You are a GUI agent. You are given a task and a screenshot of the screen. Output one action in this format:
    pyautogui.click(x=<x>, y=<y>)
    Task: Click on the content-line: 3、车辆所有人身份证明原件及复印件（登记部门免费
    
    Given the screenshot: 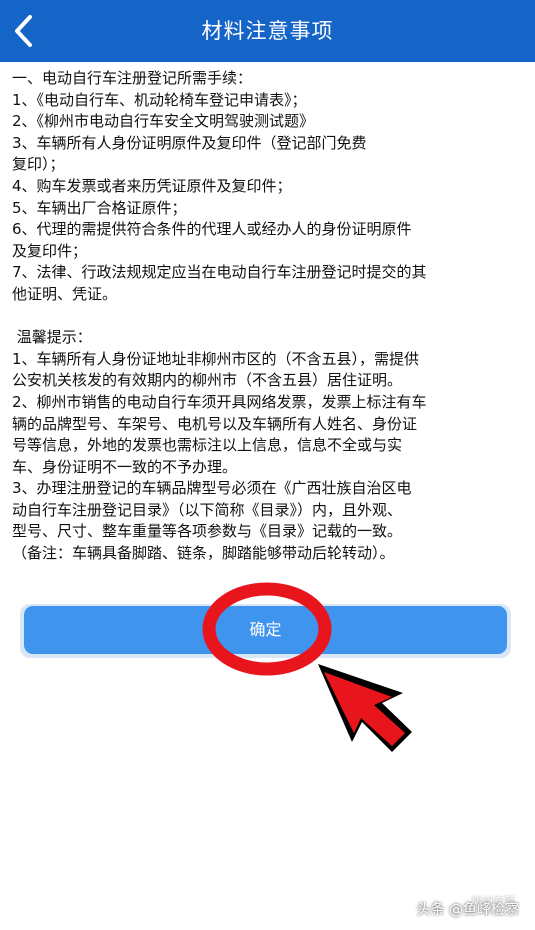 What is the action you would take?
    pyautogui.click(x=189, y=142)
    